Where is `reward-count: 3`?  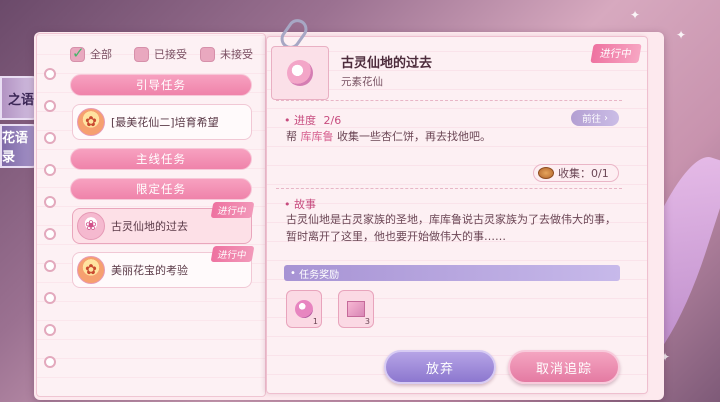
reward-count: 3 is located at coordinates (367, 321).